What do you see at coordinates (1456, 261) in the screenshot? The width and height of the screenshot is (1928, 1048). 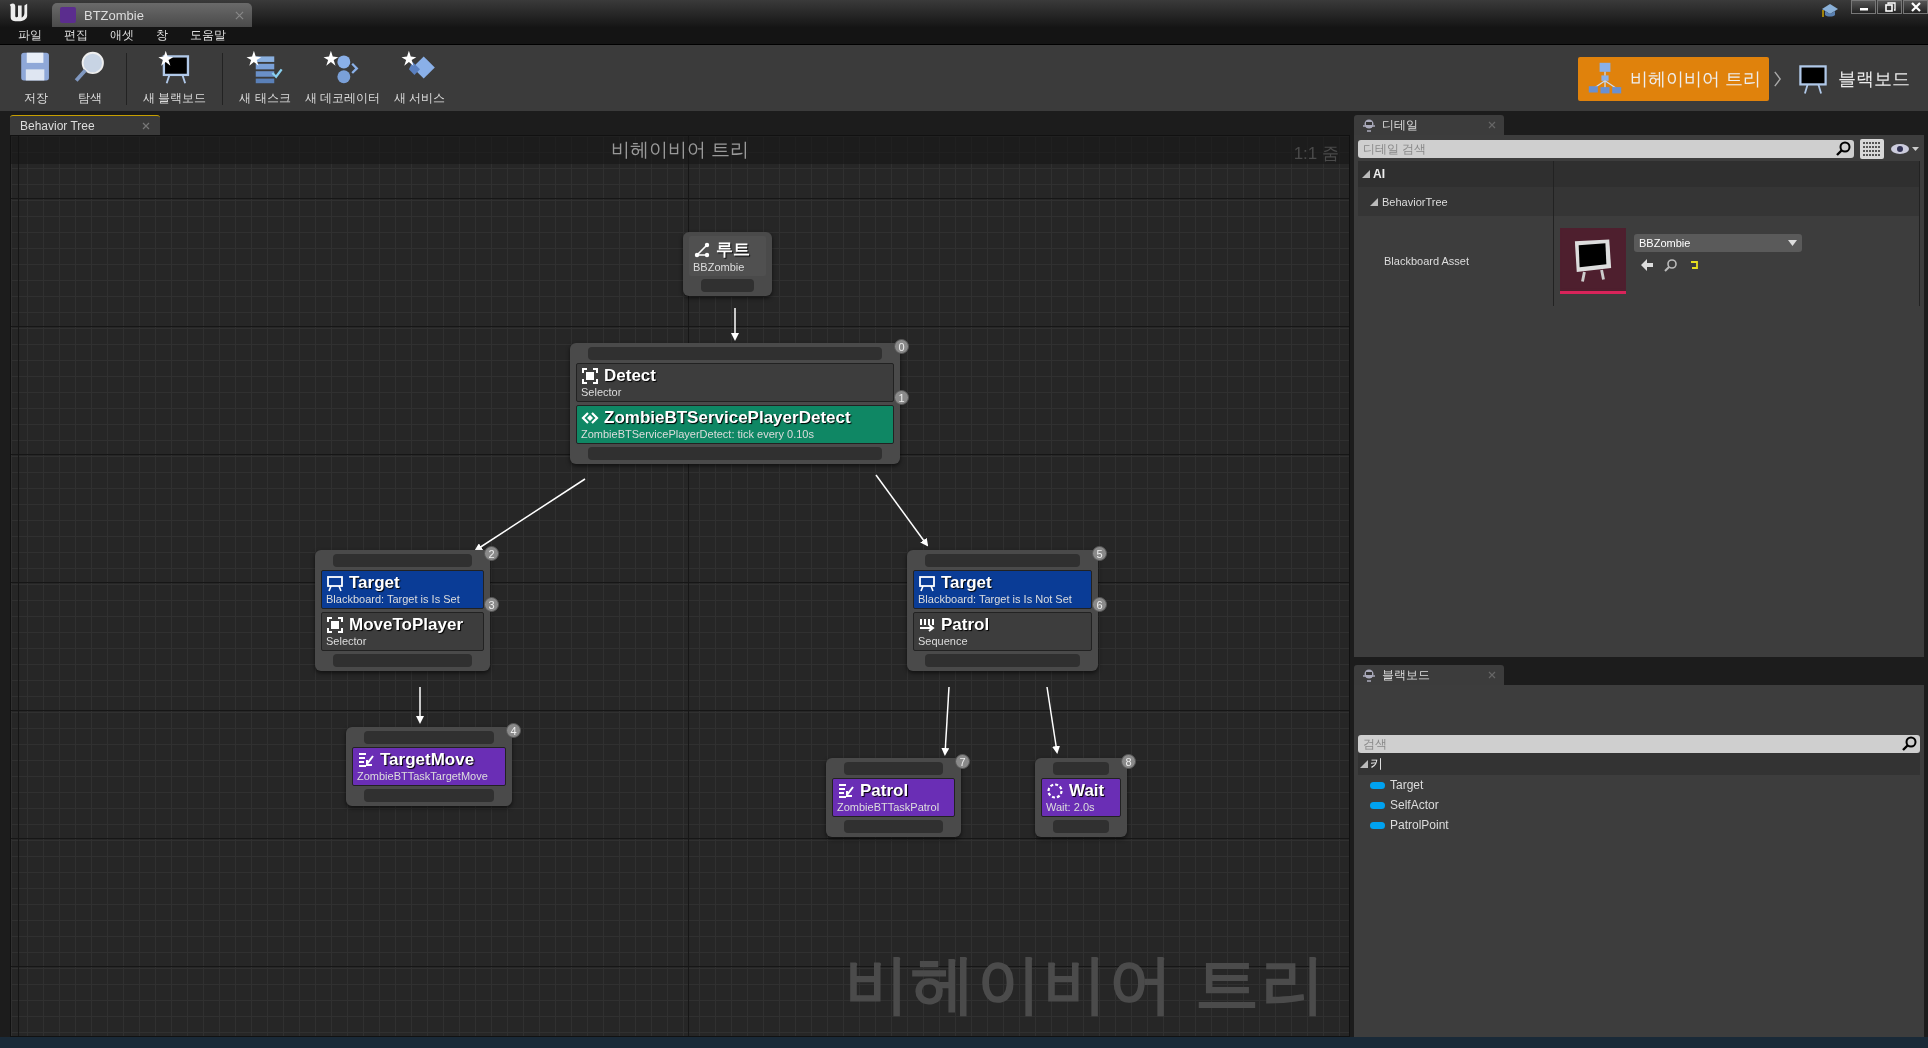 I see `property-label: Blackboard Asset` at bounding box center [1456, 261].